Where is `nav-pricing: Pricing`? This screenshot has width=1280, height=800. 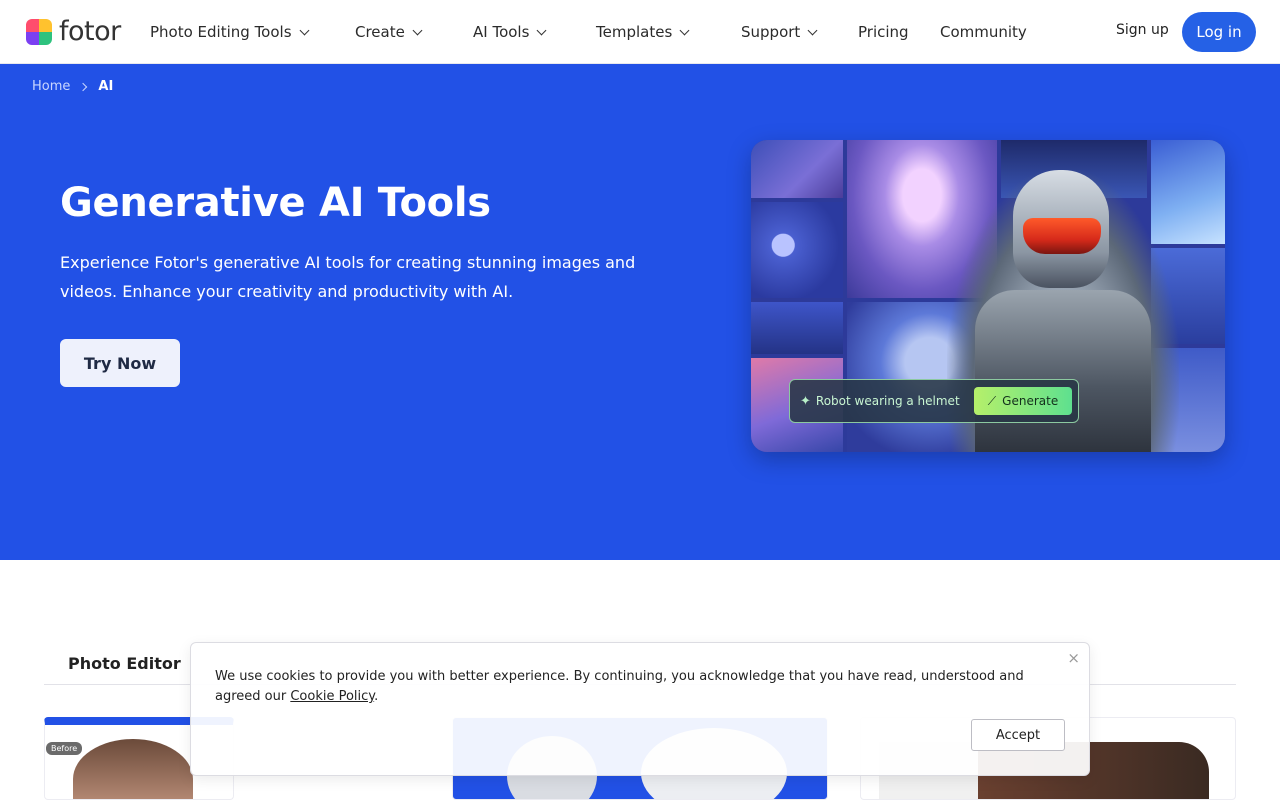
nav-pricing: Pricing is located at coordinates (883, 32).